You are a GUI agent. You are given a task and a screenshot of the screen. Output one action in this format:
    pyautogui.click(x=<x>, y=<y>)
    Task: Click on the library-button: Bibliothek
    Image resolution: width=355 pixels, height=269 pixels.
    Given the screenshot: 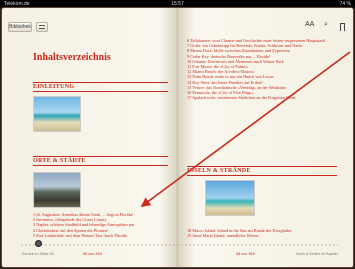 What is the action you would take?
    pyautogui.click(x=20, y=27)
    